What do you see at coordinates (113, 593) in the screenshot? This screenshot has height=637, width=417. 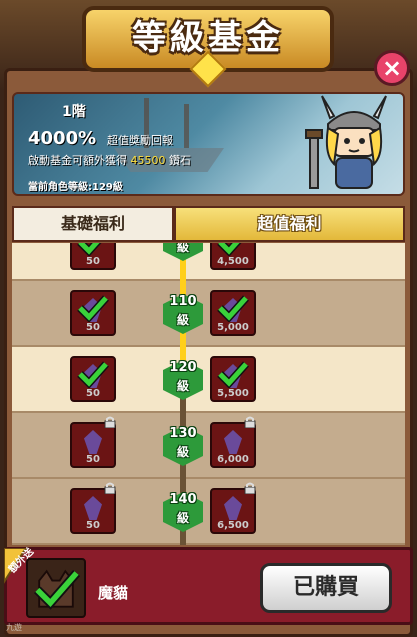 I see `bonus-item-name: 魔貓` at bounding box center [113, 593].